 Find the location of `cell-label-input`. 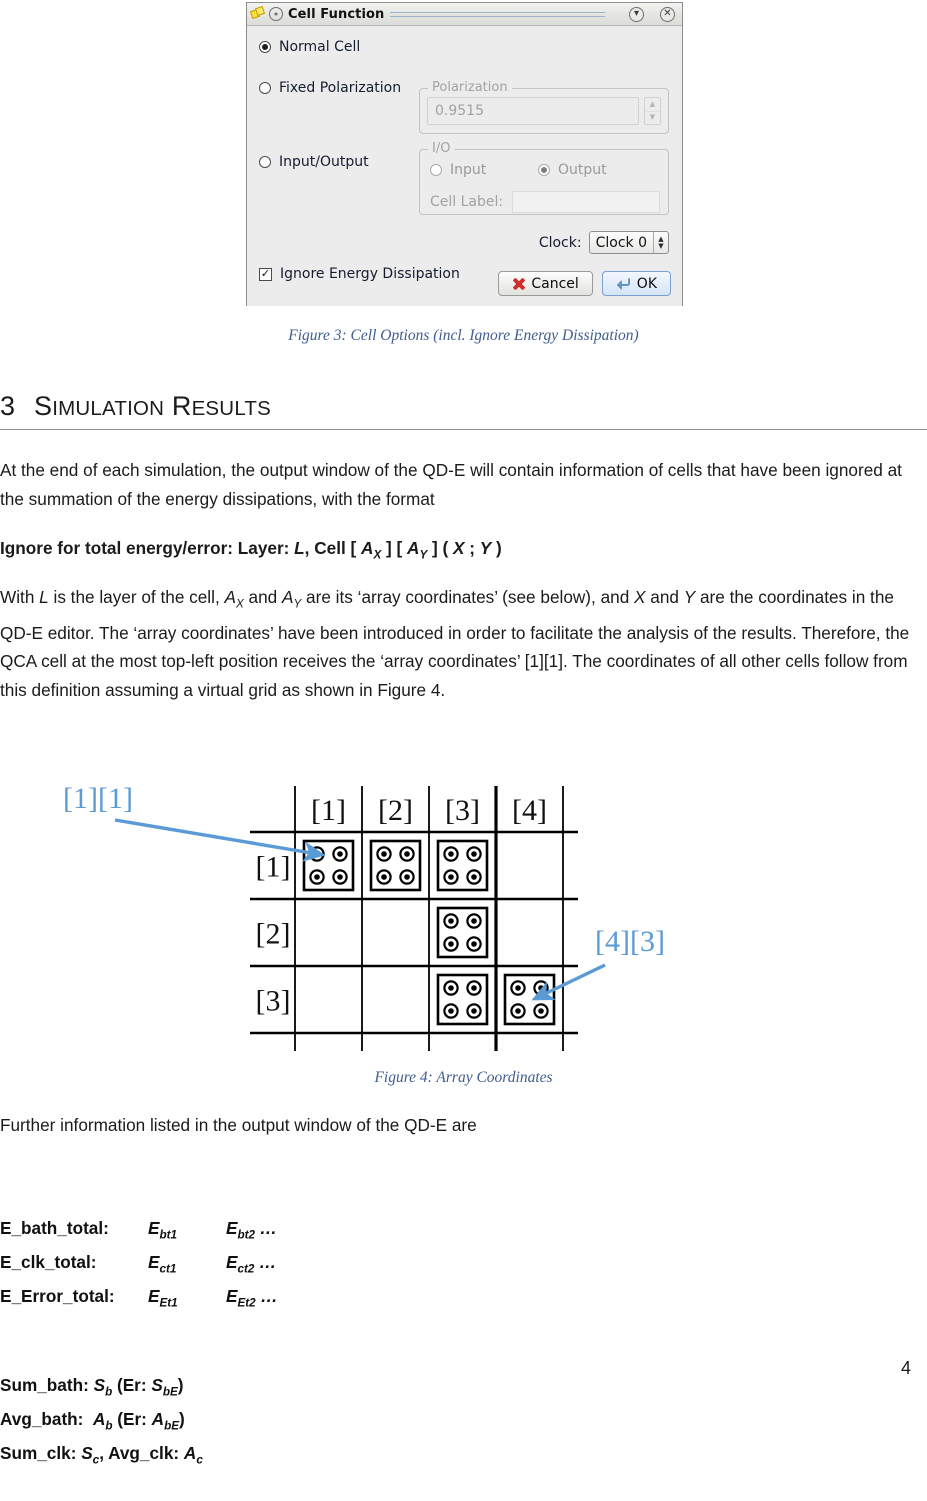

cell-label-input is located at coordinates (586, 202).